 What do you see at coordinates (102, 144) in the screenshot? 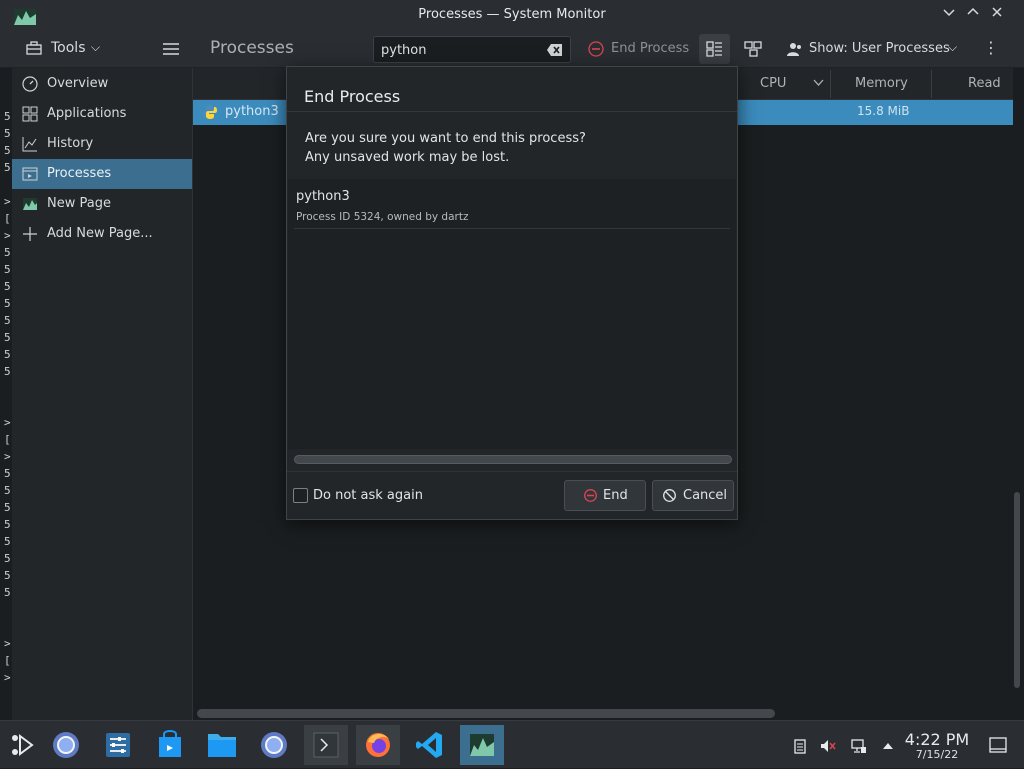
I see `sidebar-item-history: History` at bounding box center [102, 144].